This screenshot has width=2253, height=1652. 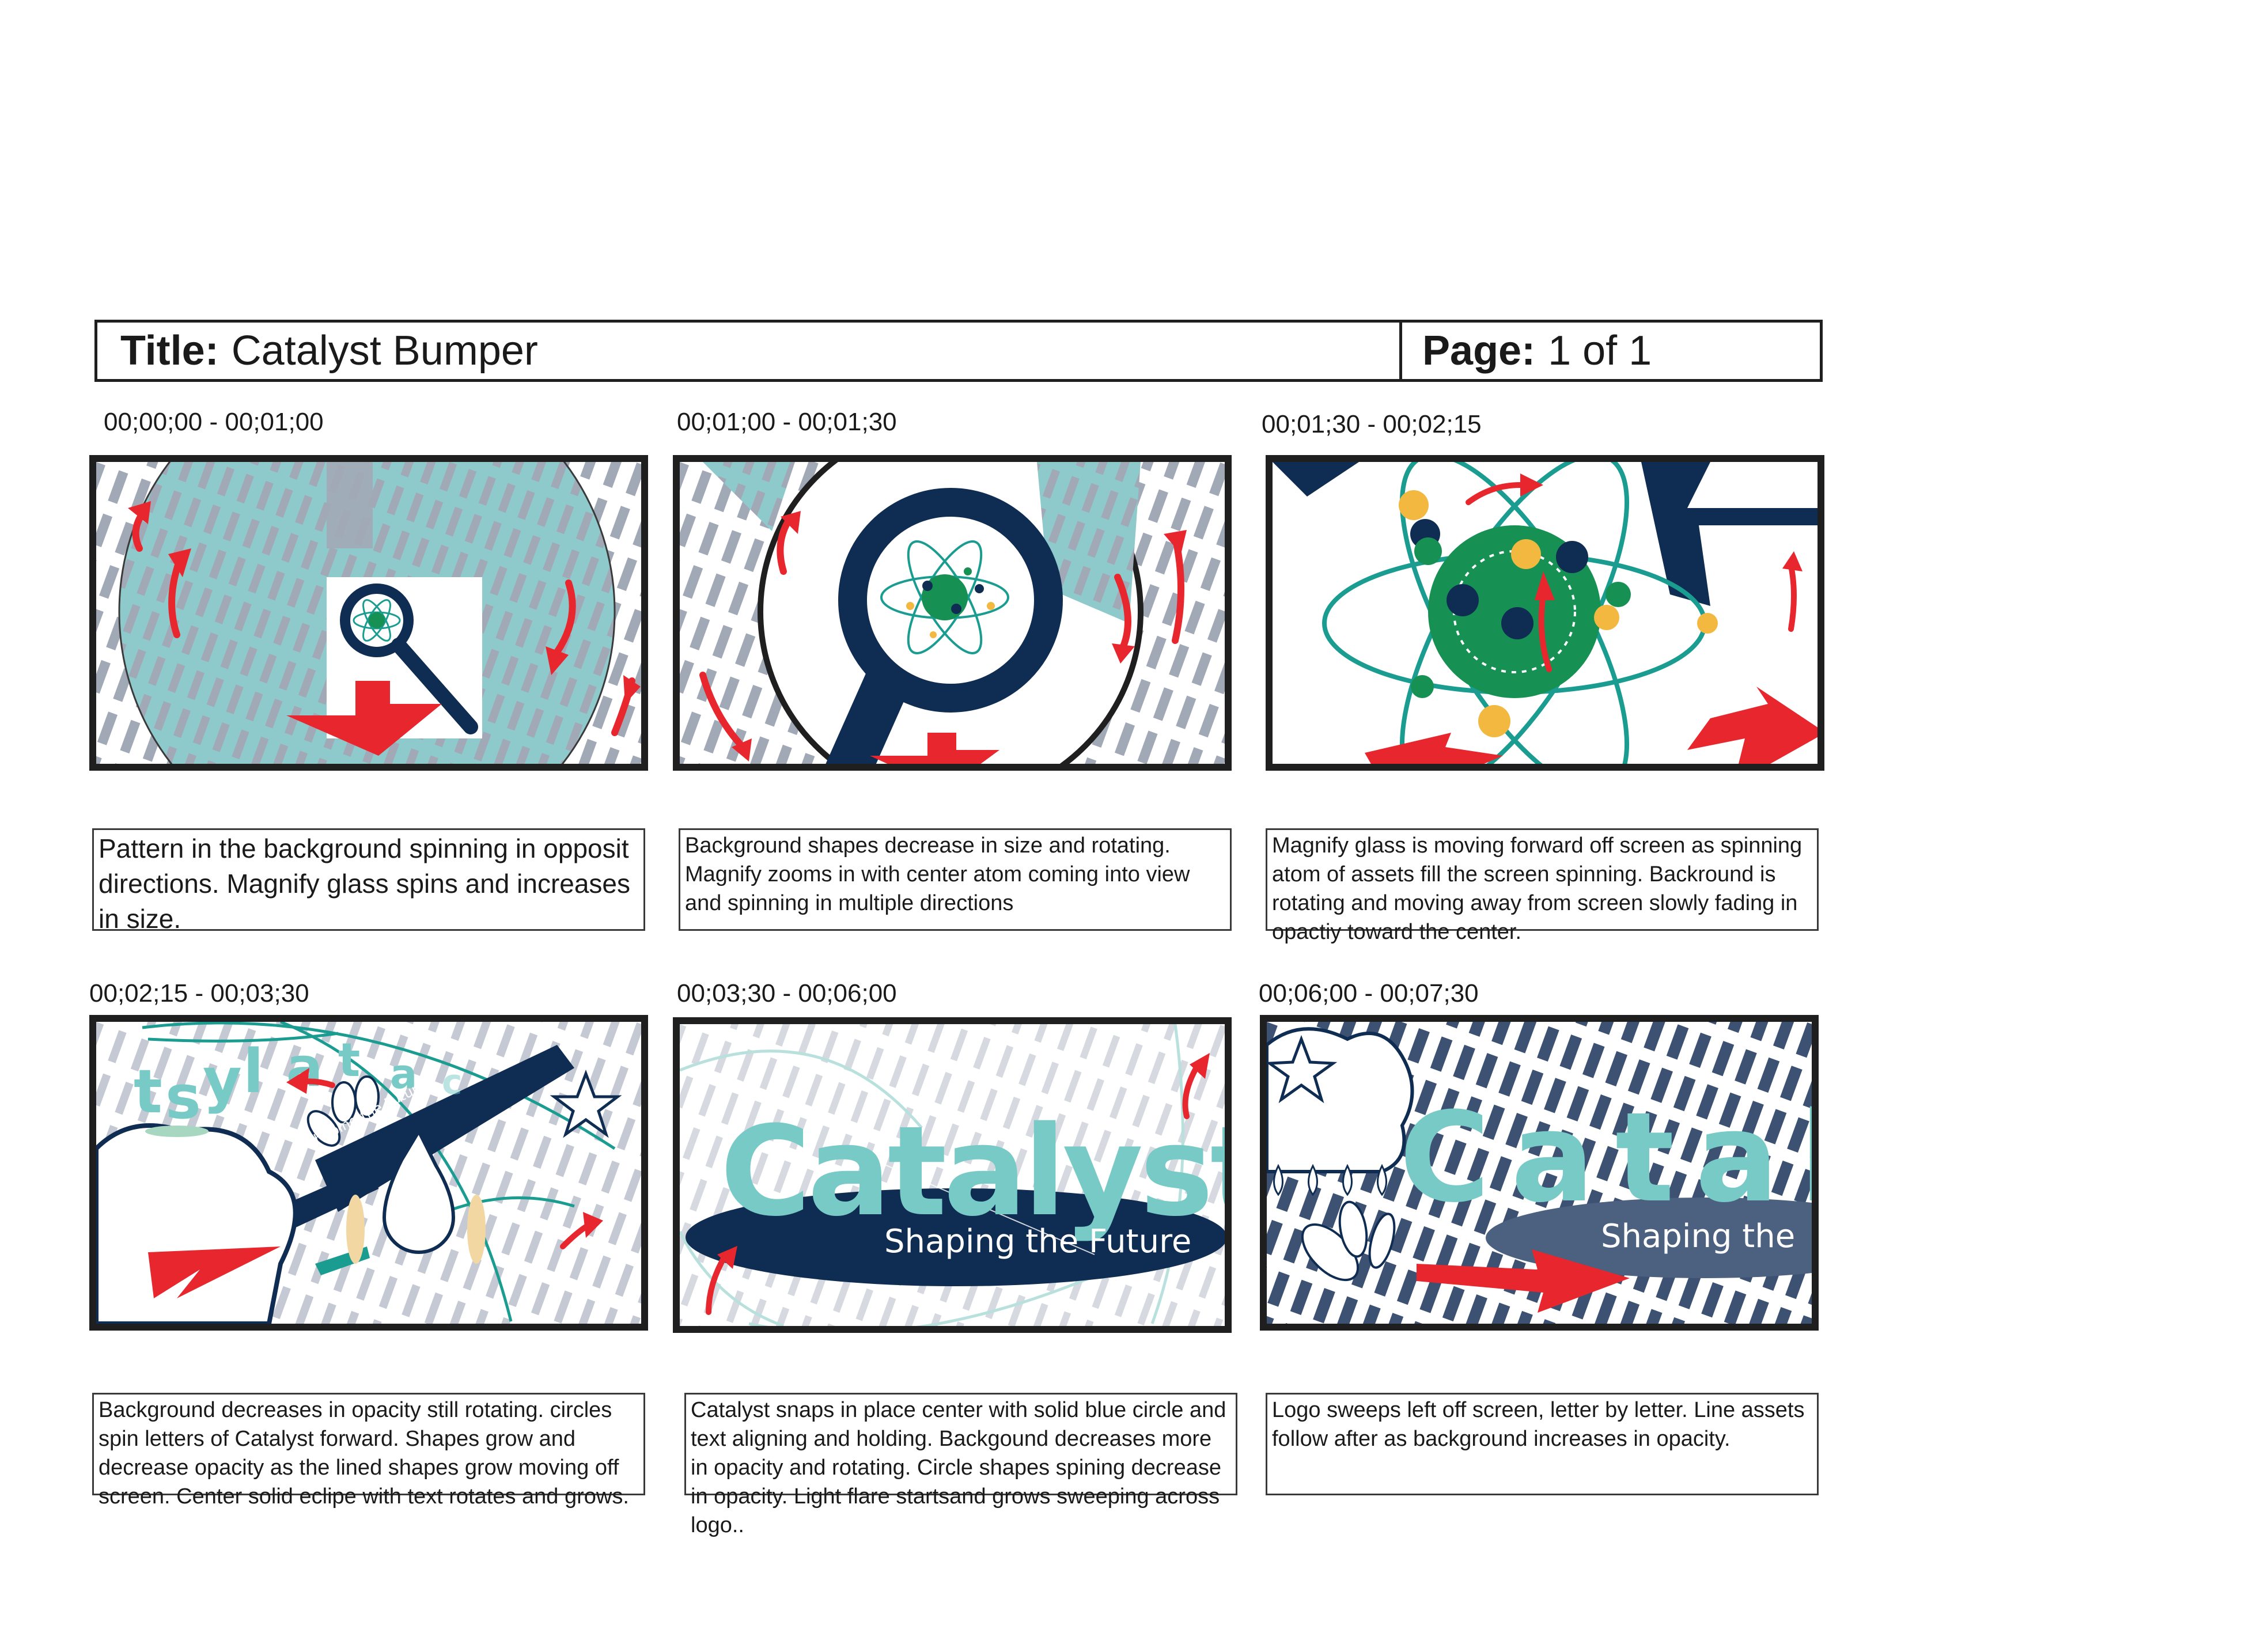 I want to click on panel-2-frame, so click(x=952, y=613).